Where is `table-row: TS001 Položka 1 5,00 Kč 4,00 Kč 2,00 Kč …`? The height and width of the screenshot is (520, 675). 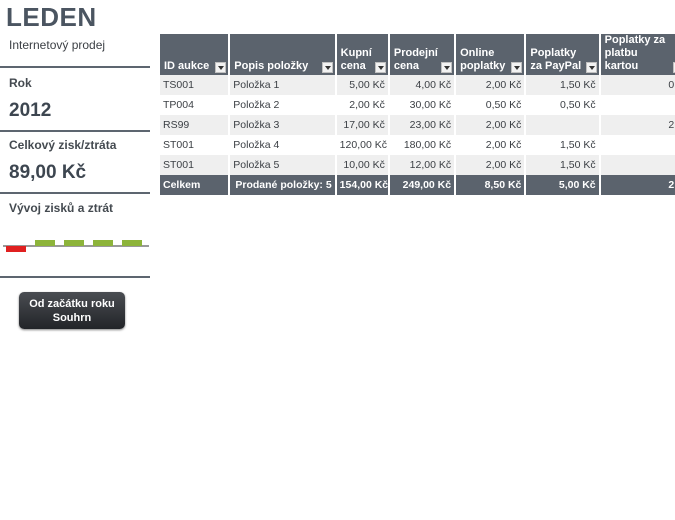 table-row: TS001 Položka 1 5,00 Kč 4,00 Kč 2,00 Kč … is located at coordinates (417, 85).